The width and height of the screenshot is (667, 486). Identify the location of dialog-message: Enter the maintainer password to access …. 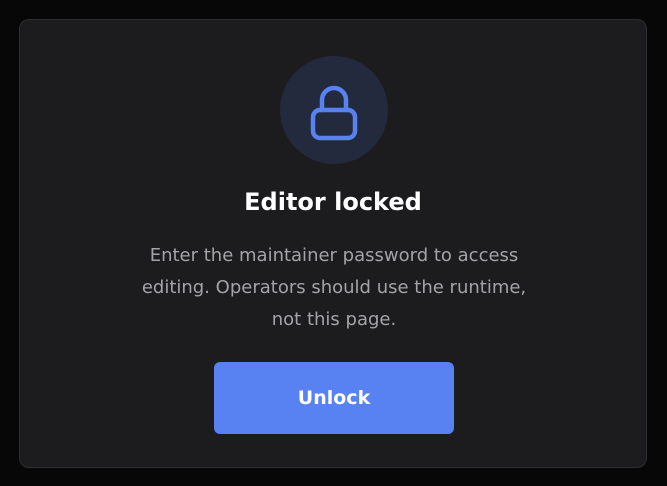
(334, 287).